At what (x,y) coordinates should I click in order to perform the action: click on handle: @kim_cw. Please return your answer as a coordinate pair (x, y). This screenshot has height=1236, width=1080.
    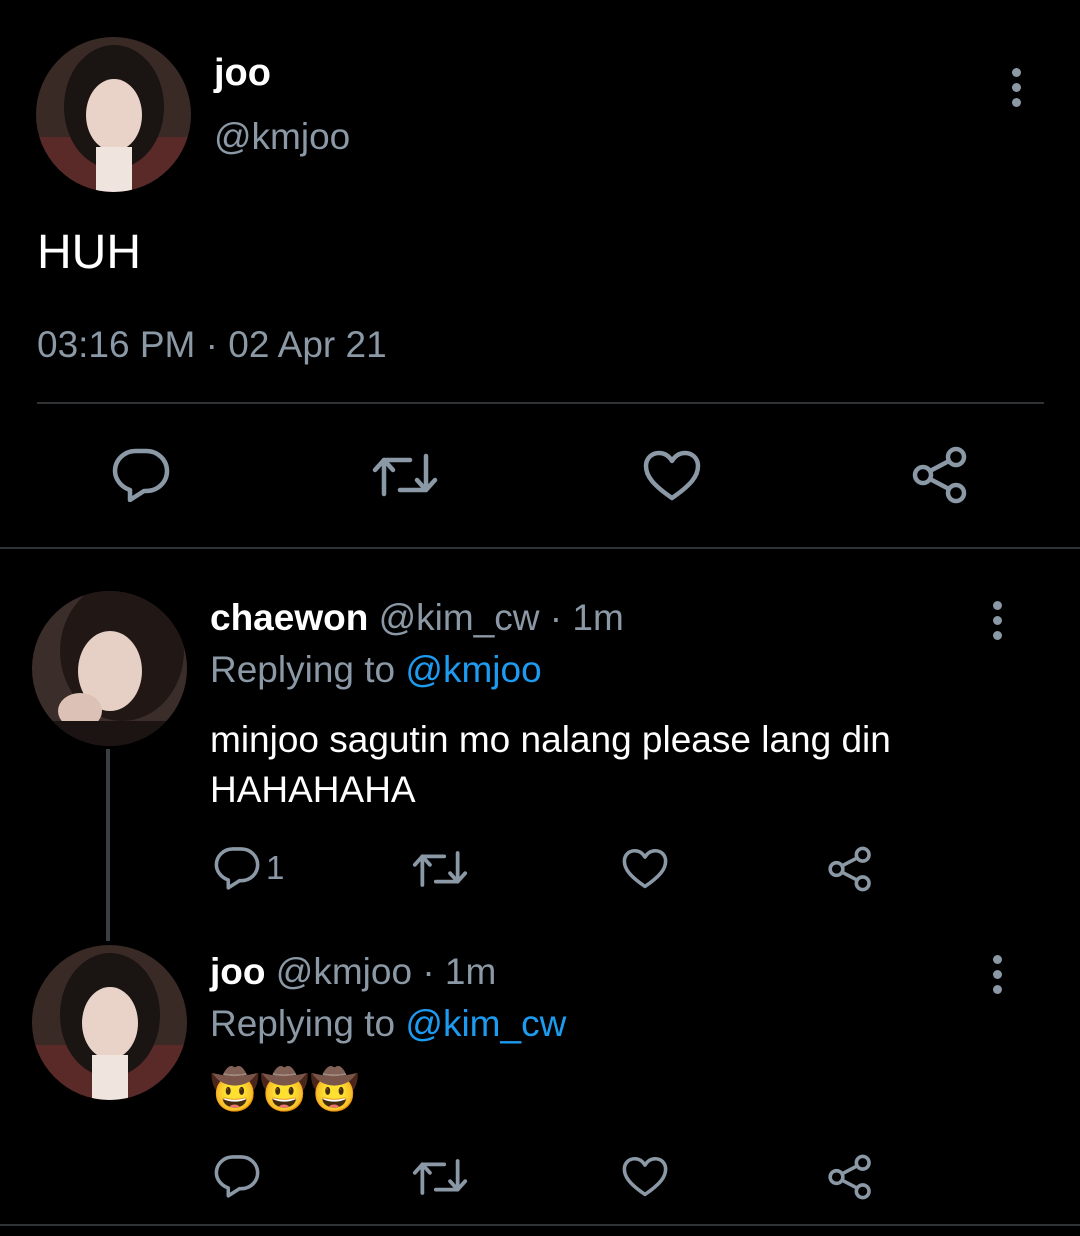
    Looking at the image, I should click on (459, 617).